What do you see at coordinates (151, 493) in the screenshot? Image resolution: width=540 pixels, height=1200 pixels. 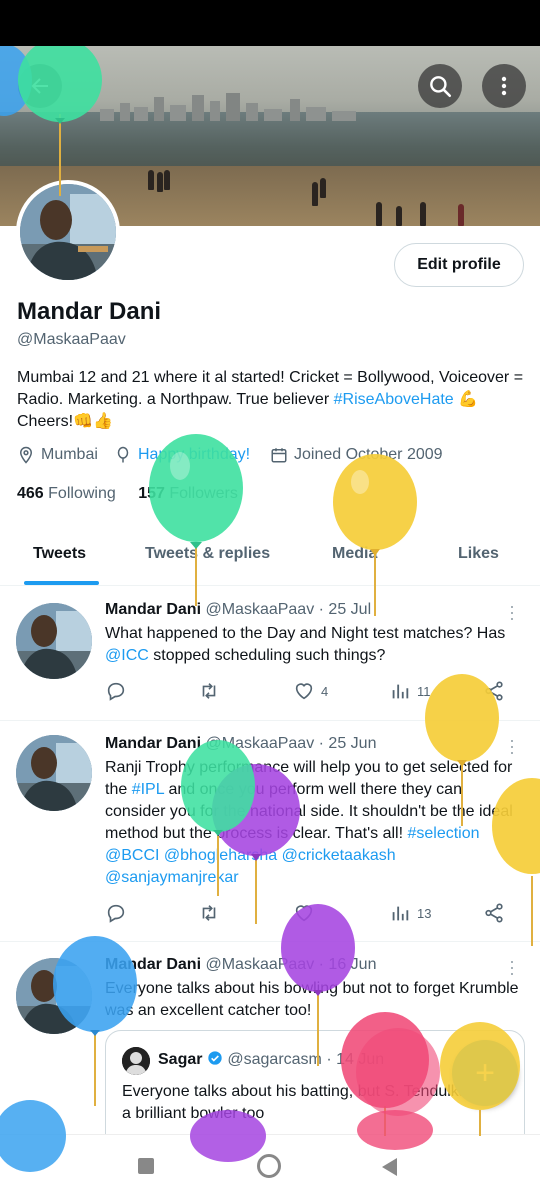 I see `followers-count: 157` at bounding box center [151, 493].